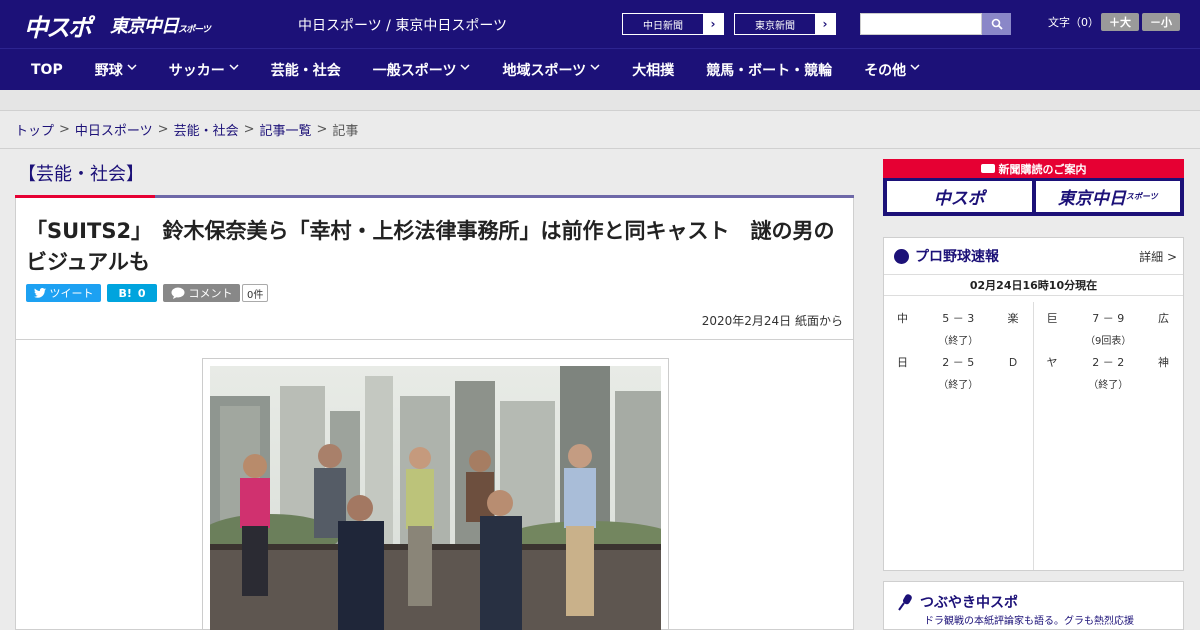  I want to click on hatena-count: 0, so click(141, 293).